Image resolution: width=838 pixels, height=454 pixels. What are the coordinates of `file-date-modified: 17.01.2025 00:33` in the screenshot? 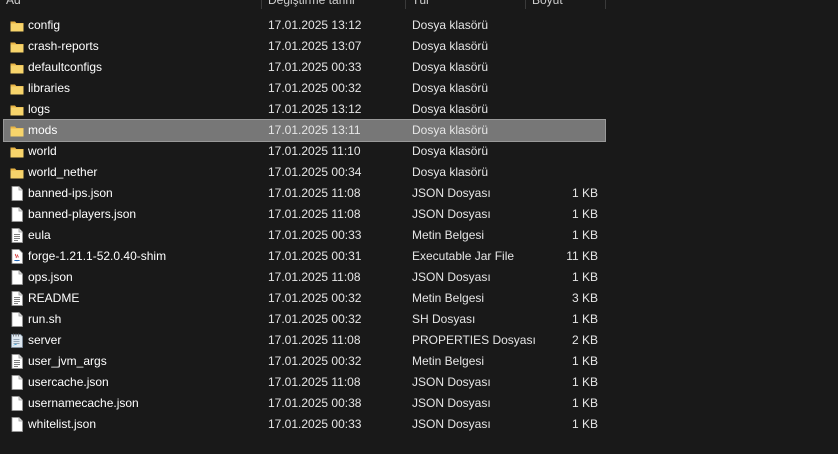 It's located at (315, 424).